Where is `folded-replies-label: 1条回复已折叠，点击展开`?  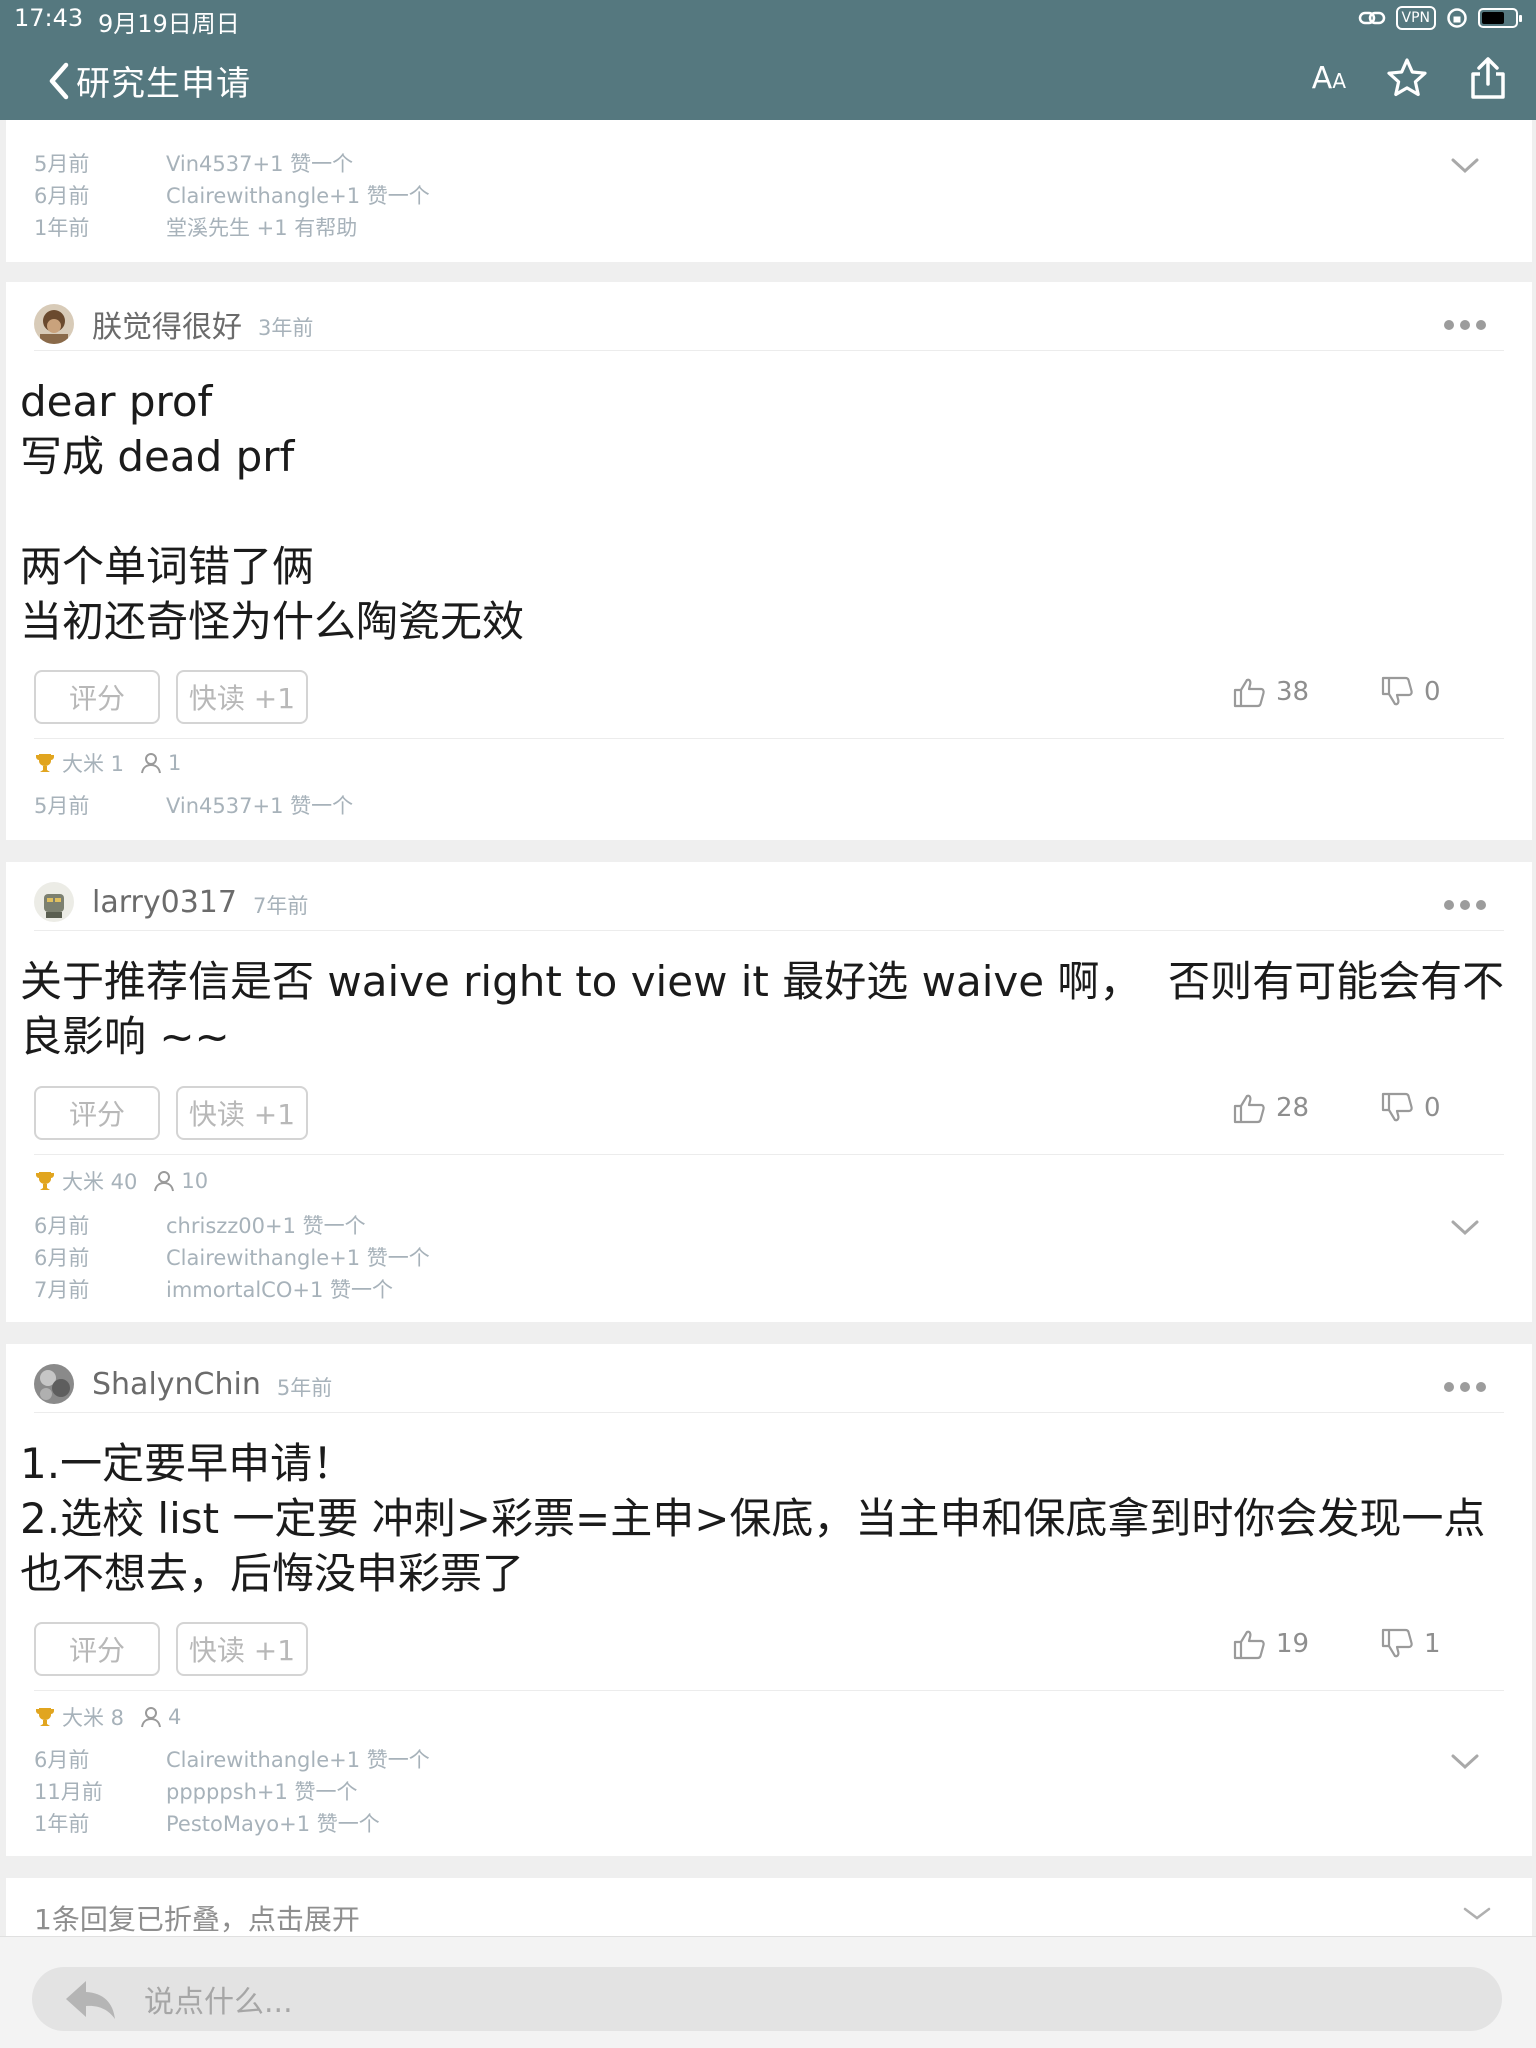
folded-replies-label: 1条回复已折叠，点击展开 is located at coordinates (197, 1919).